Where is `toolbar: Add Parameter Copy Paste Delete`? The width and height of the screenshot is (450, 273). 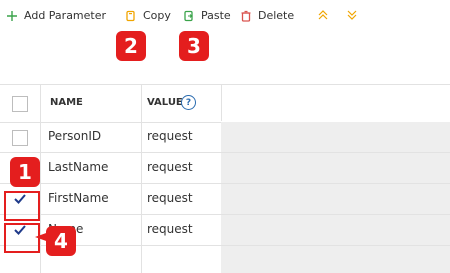 toolbar: Add Parameter Copy Paste Delete is located at coordinates (225, 17).